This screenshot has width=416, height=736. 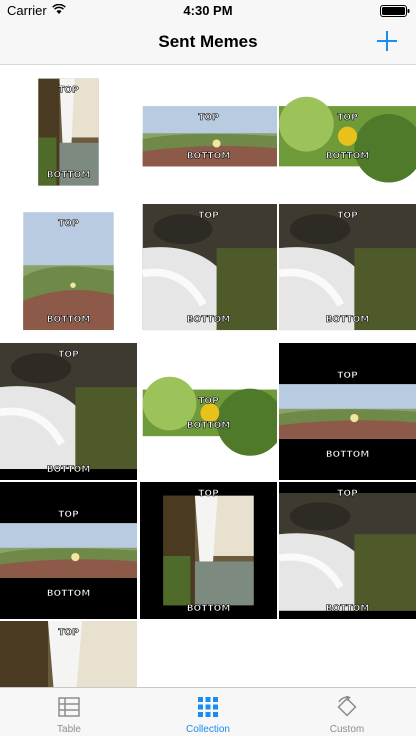 I want to click on tab-label: Collection, so click(x=208, y=729).